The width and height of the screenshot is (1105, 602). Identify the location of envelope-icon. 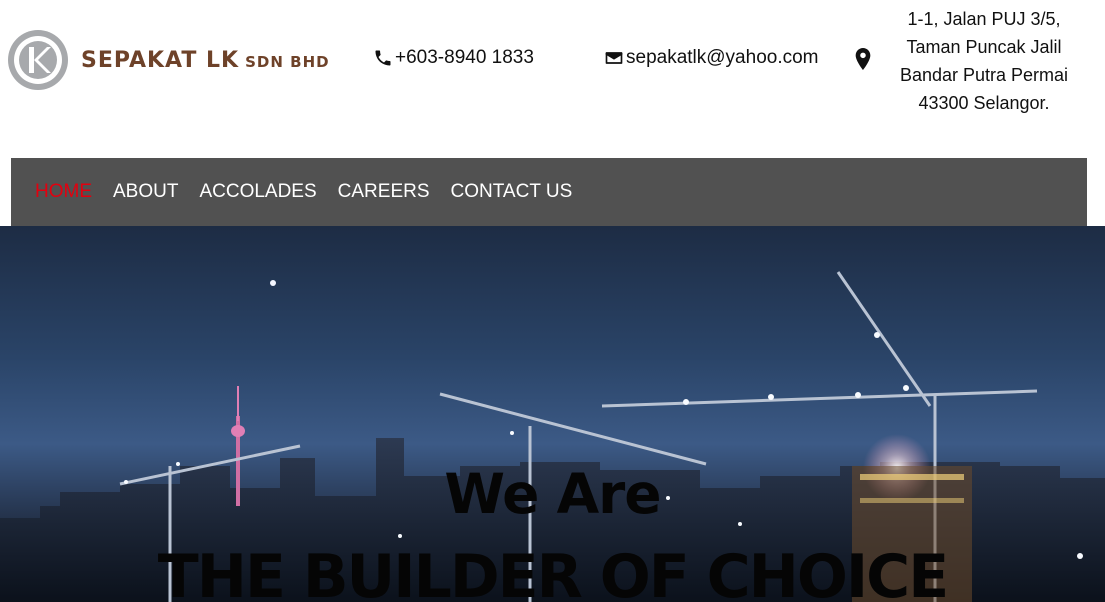
(614, 58).